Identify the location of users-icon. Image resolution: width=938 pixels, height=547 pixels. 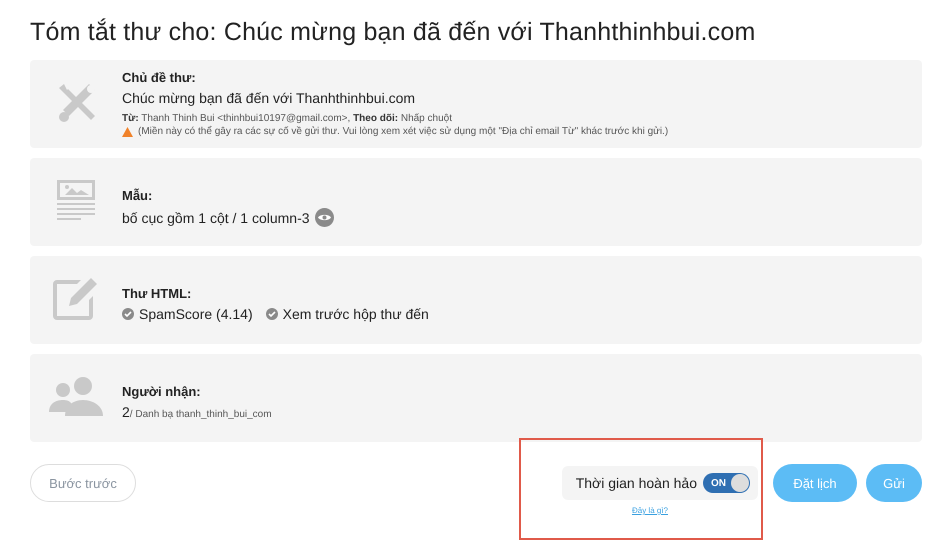
(76, 396).